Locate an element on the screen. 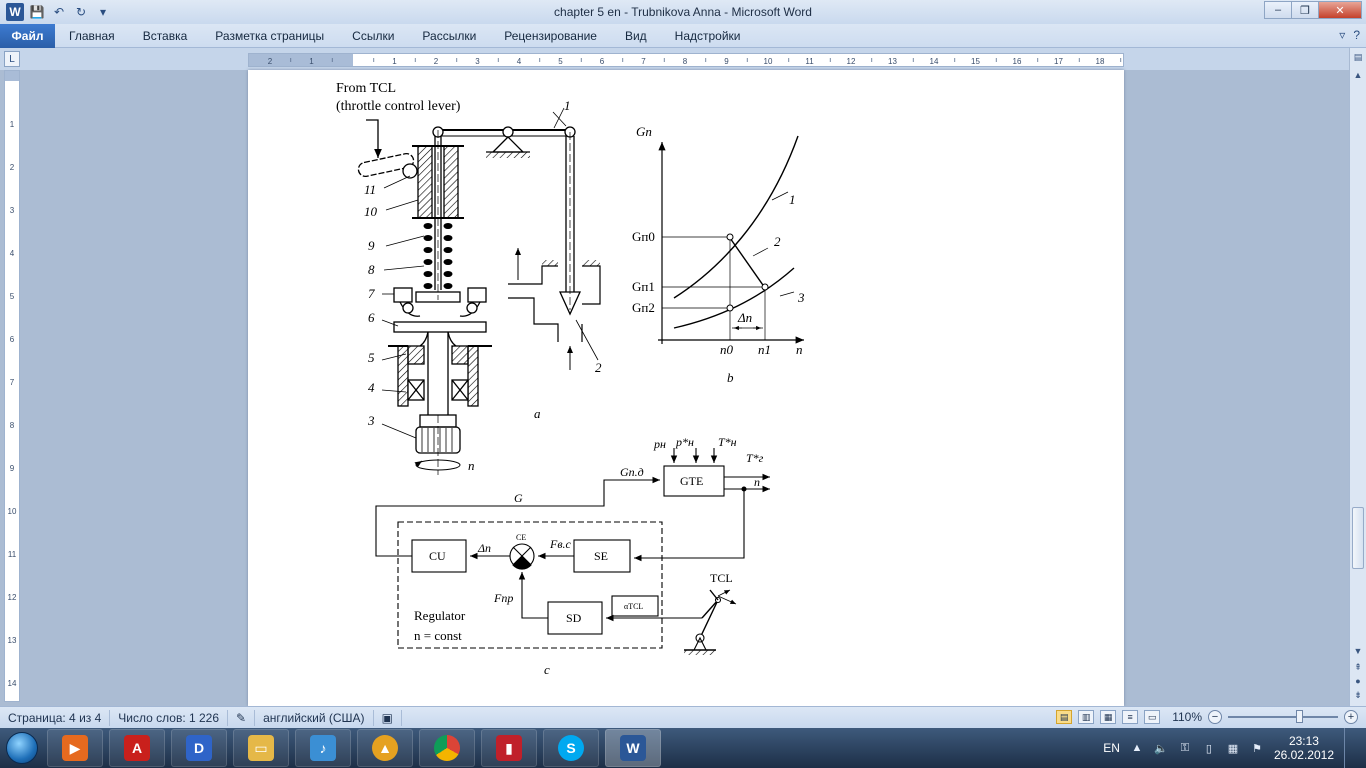 The image size is (1366, 768). show-desktop-button is located at coordinates (1350, 748).